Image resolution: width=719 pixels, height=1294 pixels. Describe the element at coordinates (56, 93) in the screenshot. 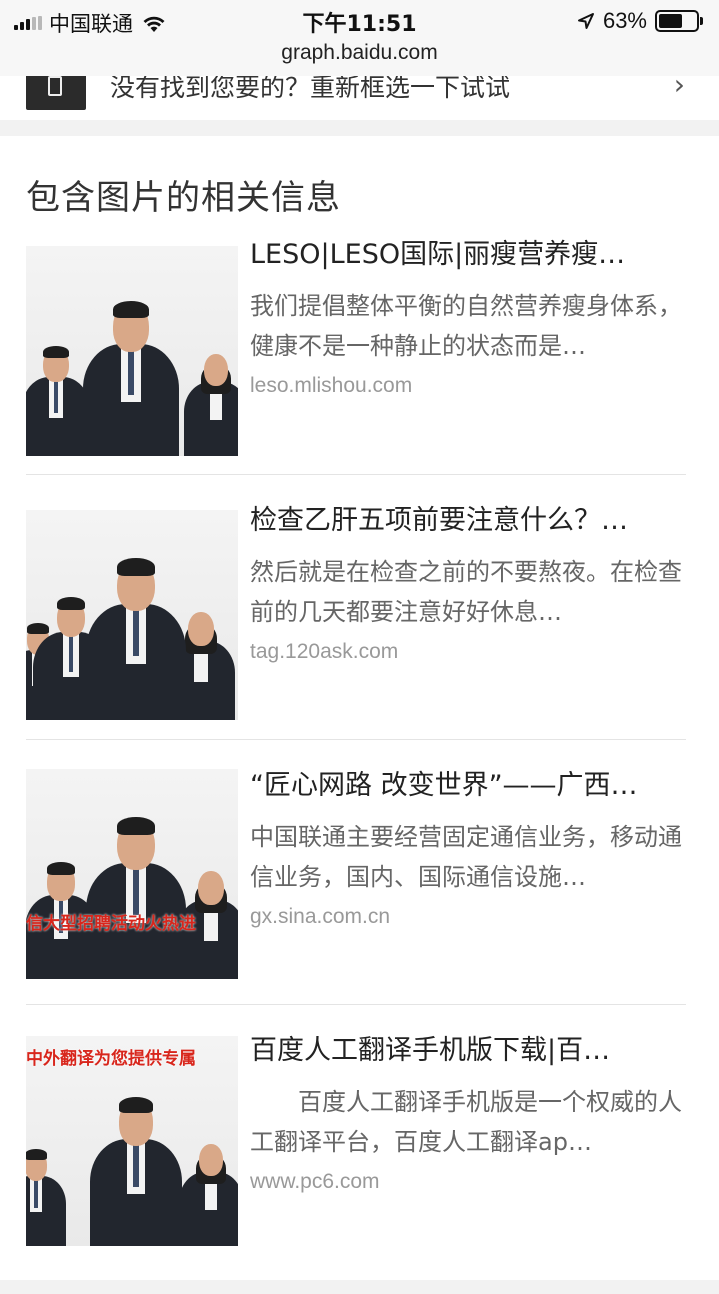

I see `crop-image-icon` at that location.